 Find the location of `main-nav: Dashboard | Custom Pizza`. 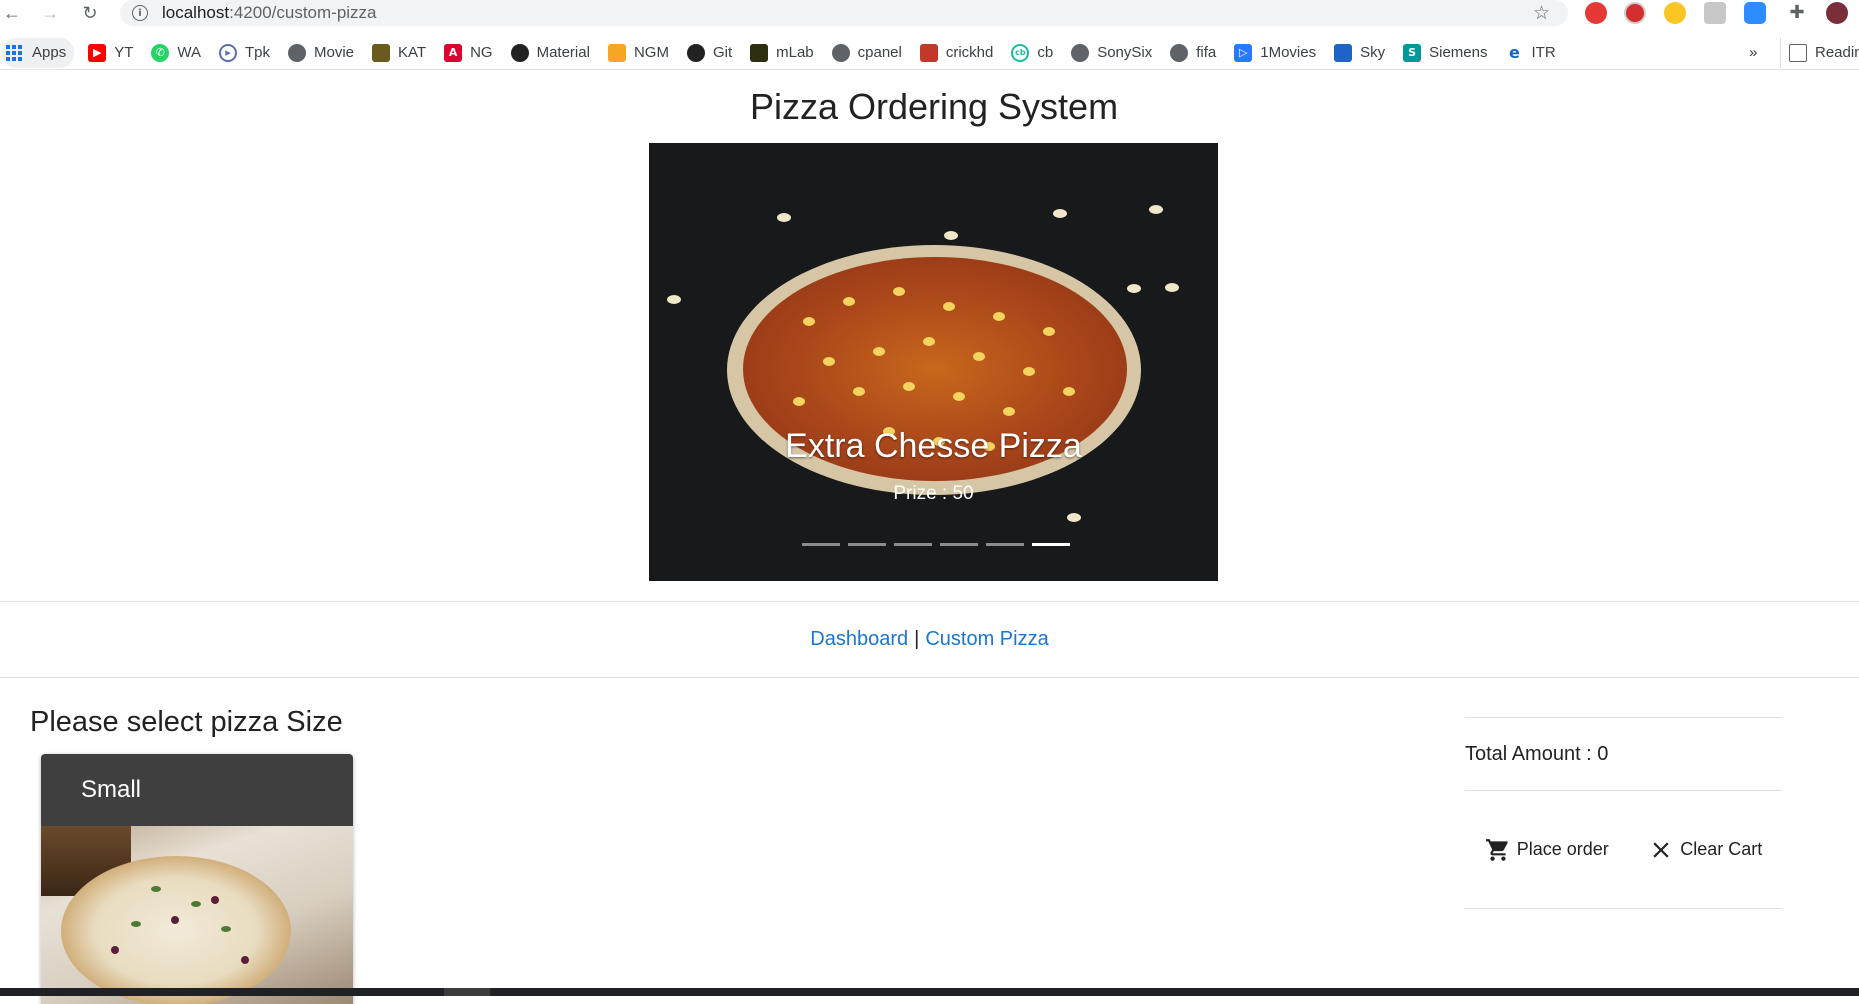

main-nav: Dashboard | Custom Pizza is located at coordinates (929, 639).